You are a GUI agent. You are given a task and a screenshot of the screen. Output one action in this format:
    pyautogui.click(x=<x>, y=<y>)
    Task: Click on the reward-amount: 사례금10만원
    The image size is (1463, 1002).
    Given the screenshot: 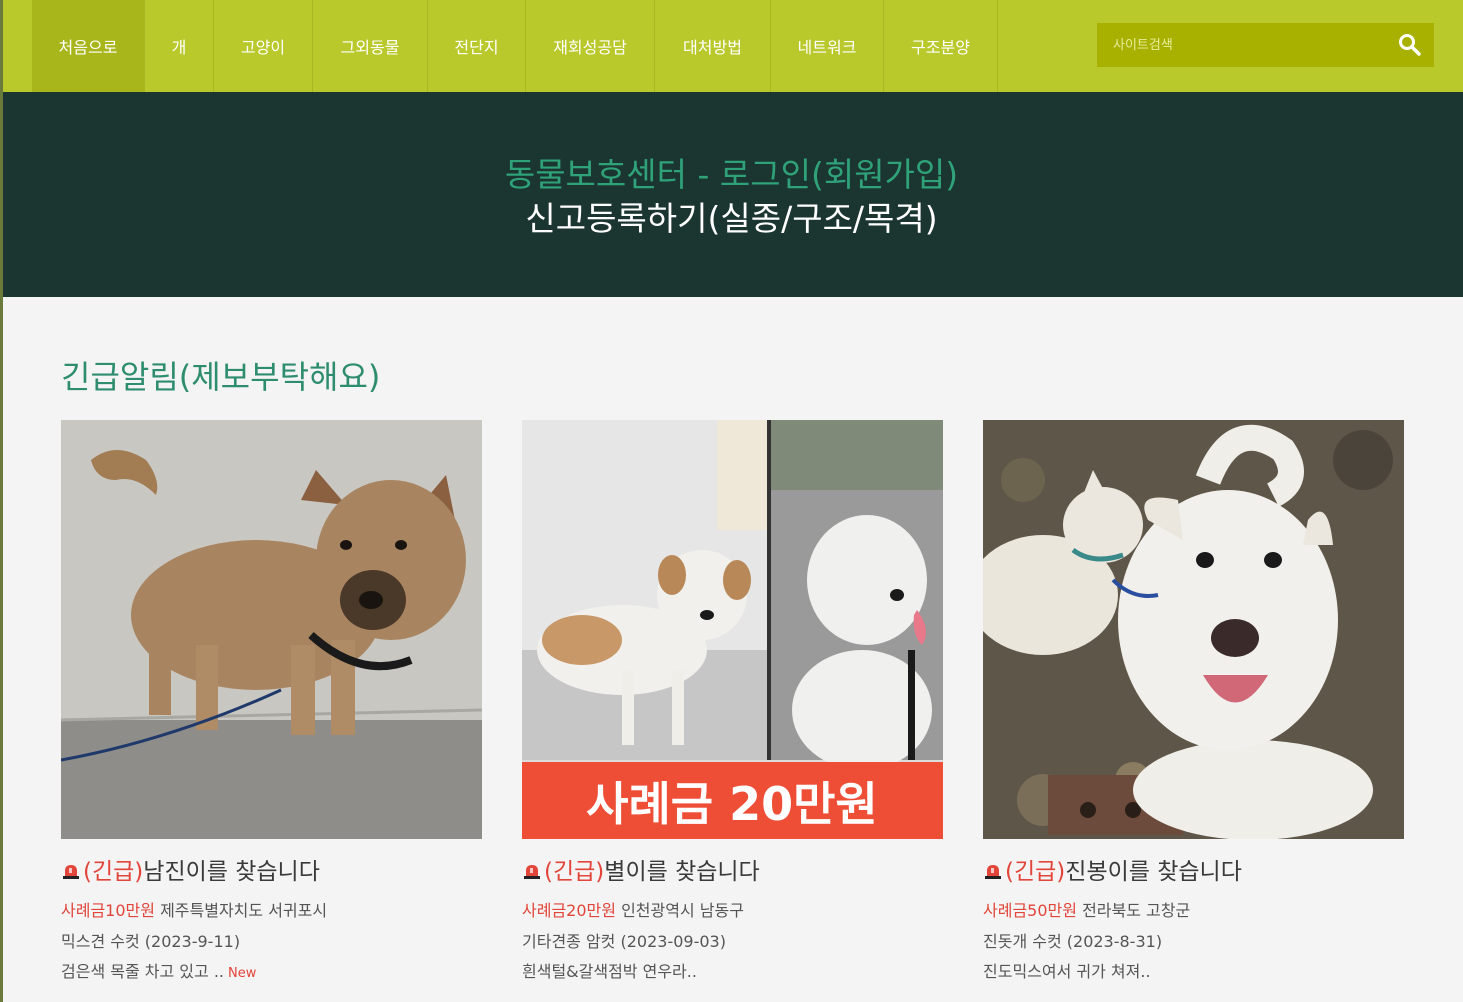 What is the action you would take?
    pyautogui.click(x=108, y=910)
    